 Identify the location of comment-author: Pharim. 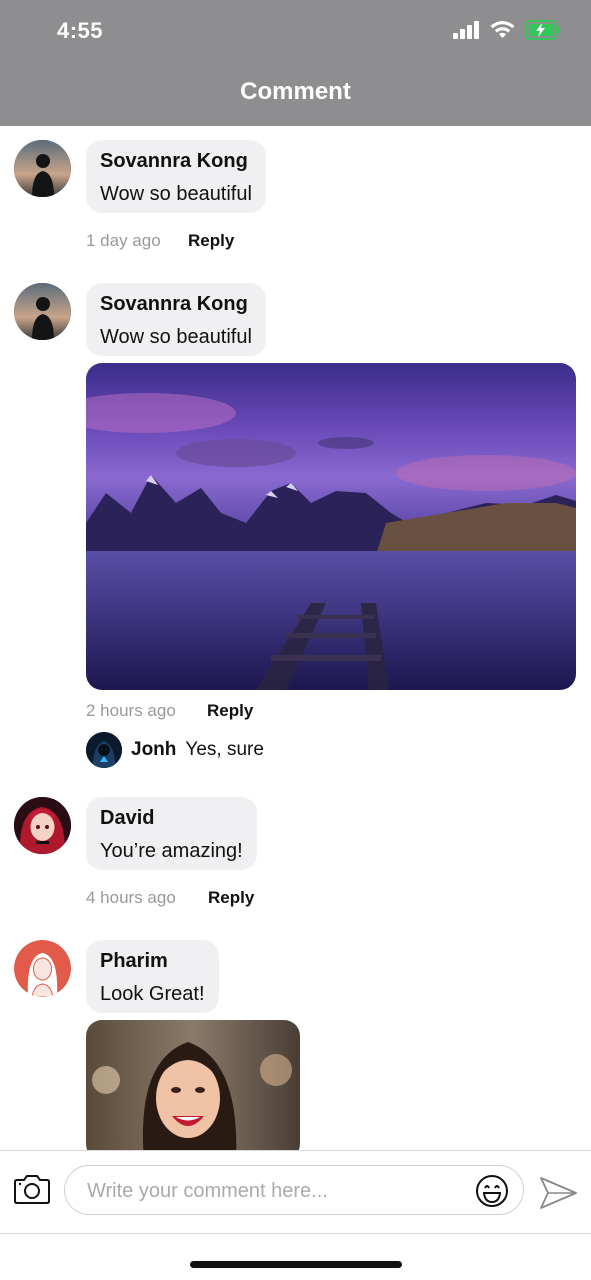
(152, 961).